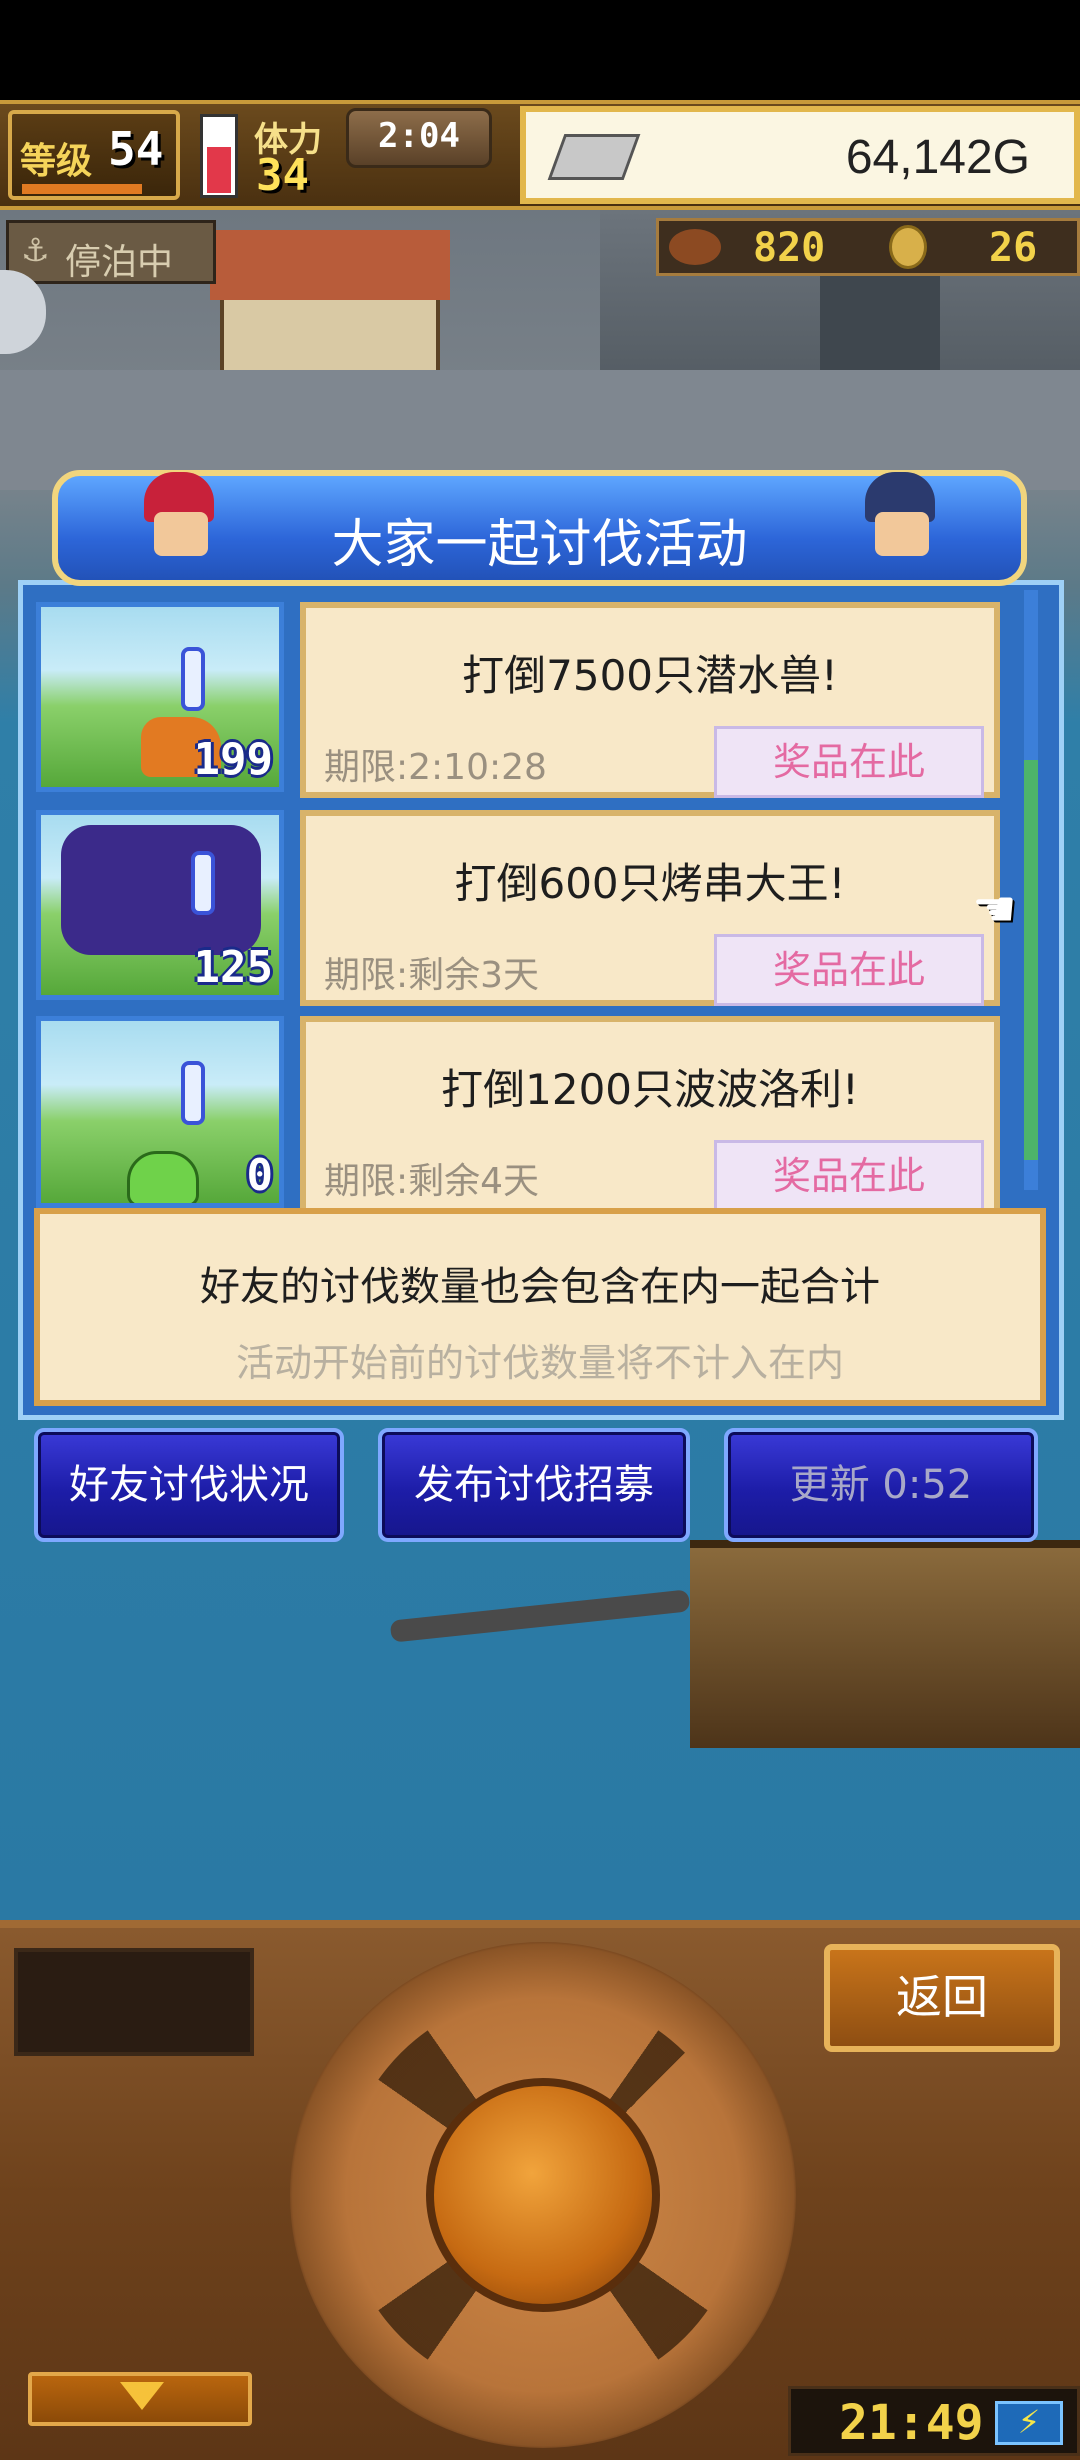 The image size is (1080, 2460). Describe the element at coordinates (419, 138) in the screenshot. I see `stamina-timer: 2:04` at that location.